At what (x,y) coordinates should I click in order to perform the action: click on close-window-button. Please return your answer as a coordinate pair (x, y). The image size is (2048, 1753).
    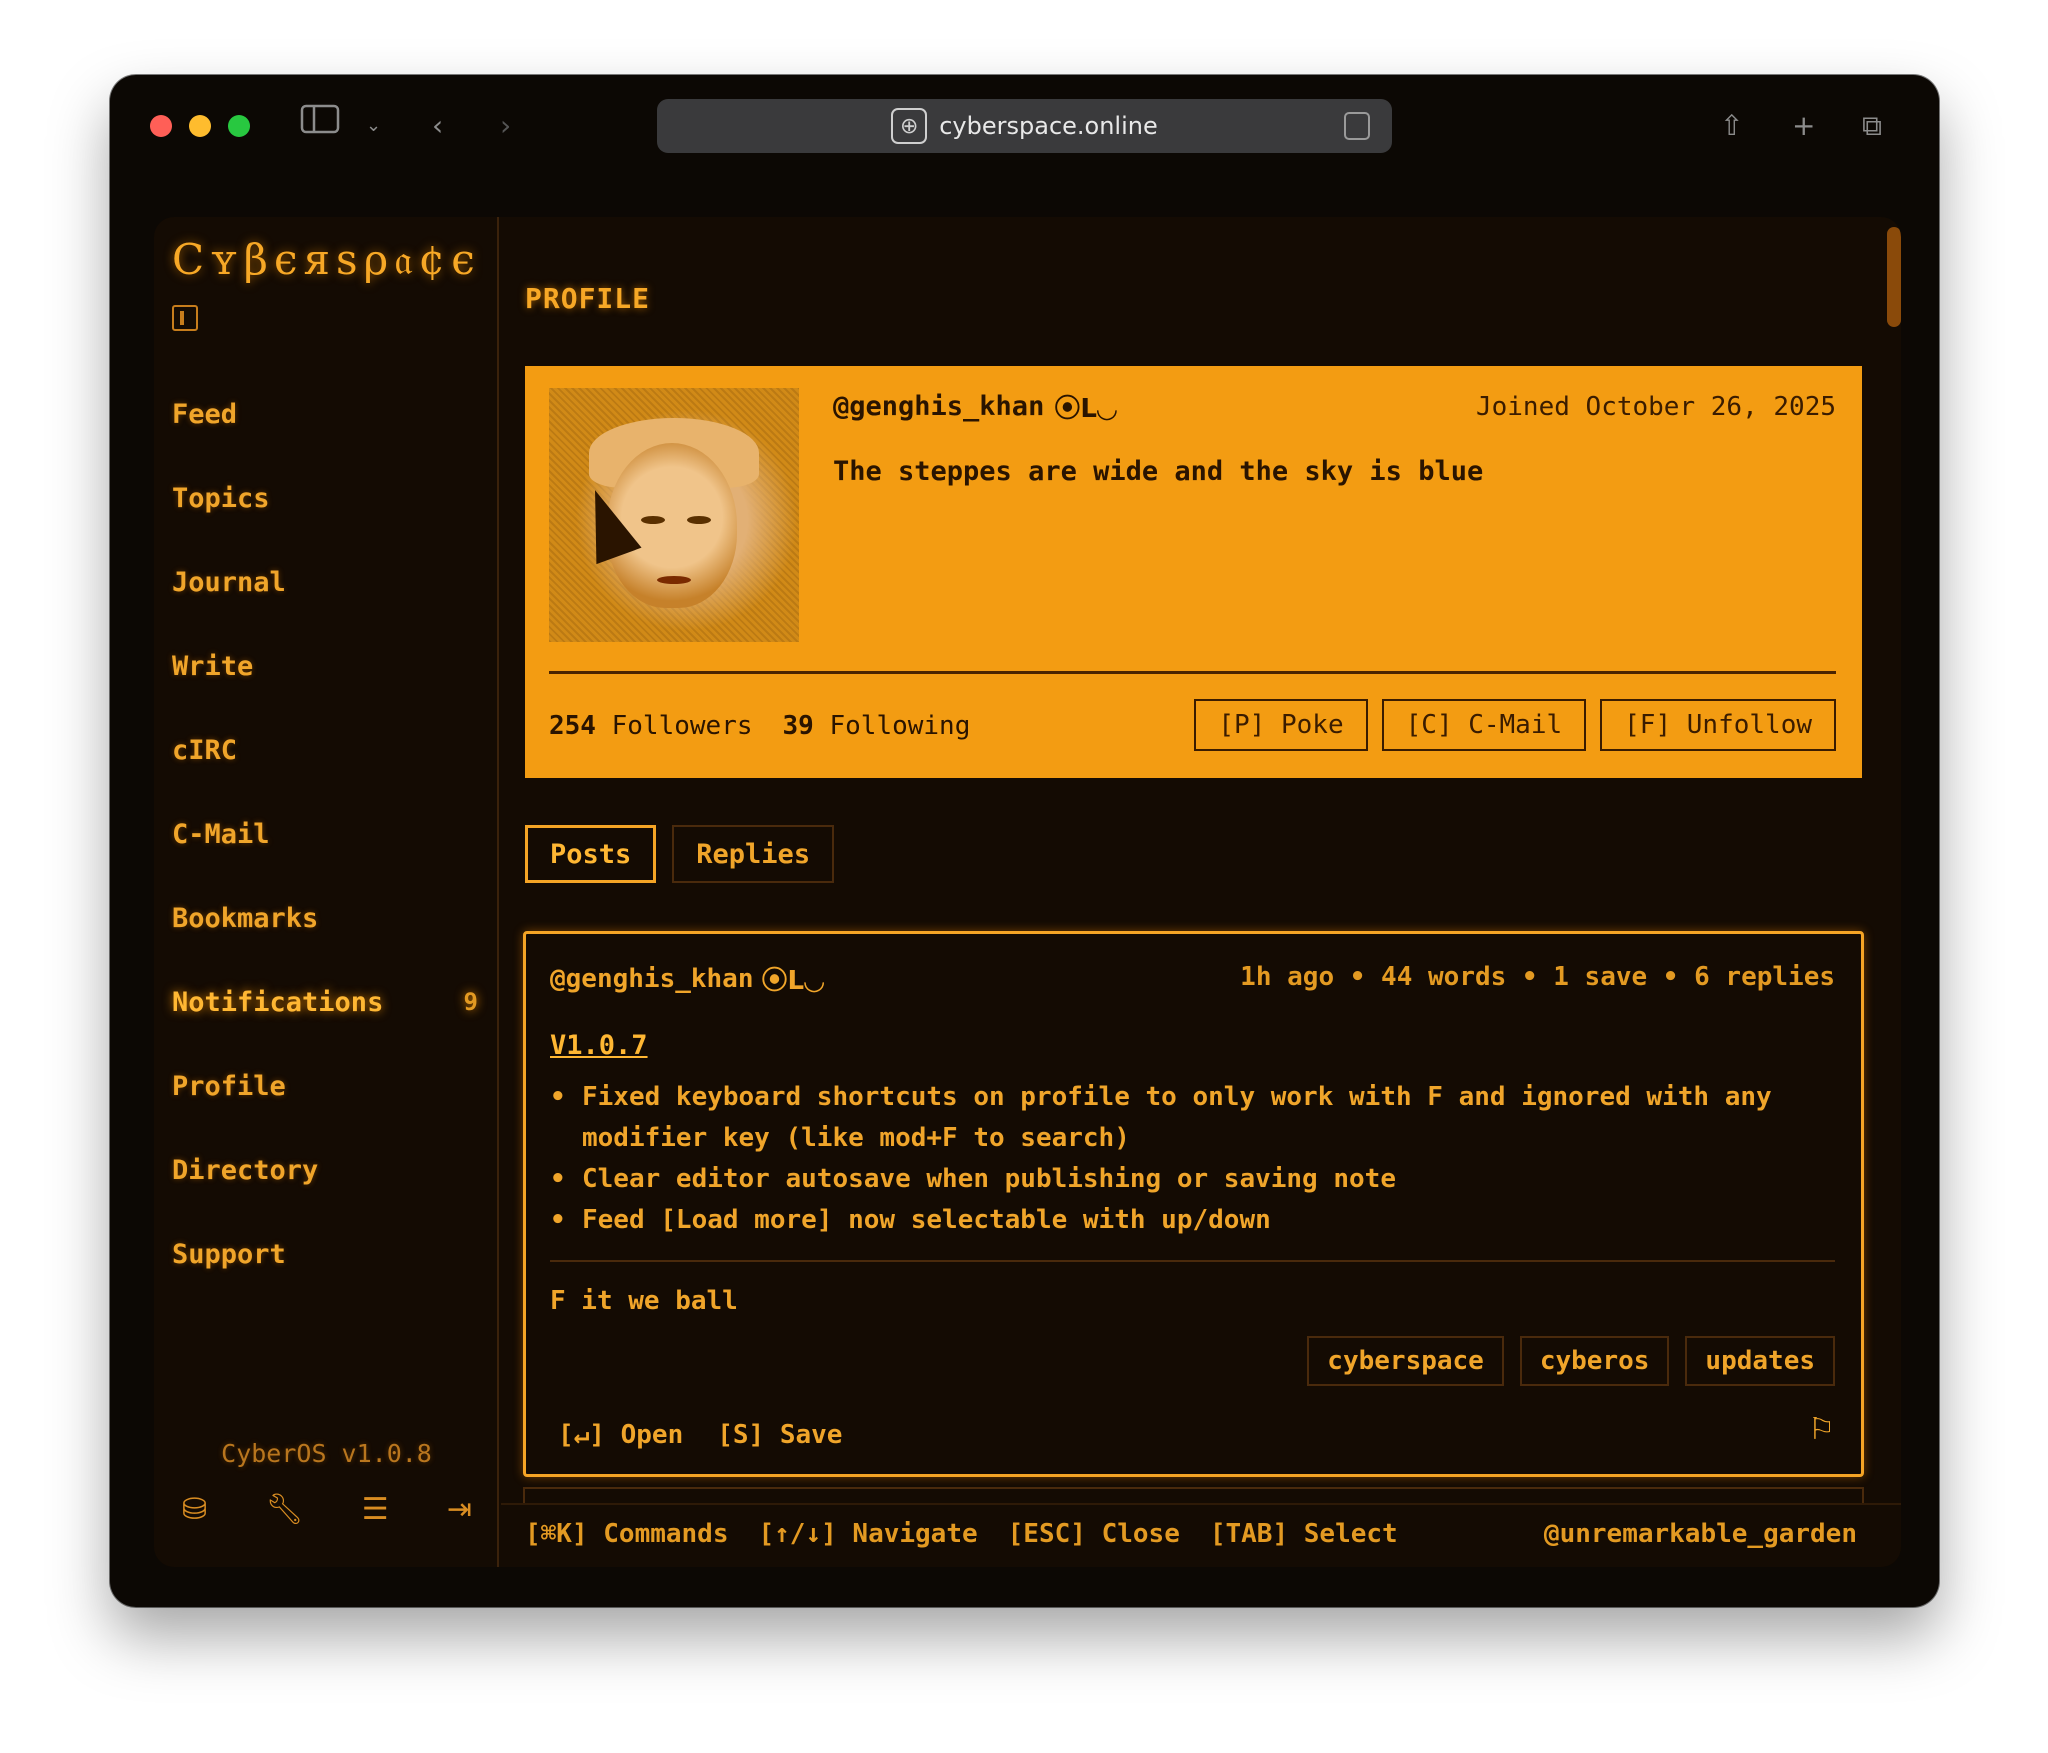
    Looking at the image, I should click on (161, 126).